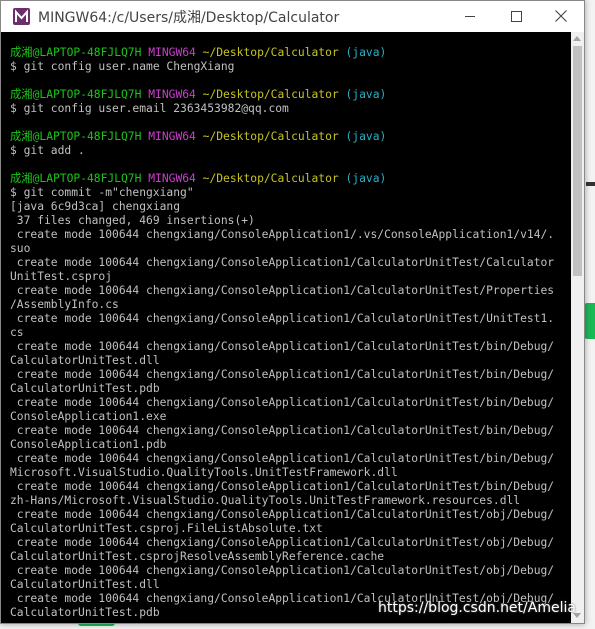 The width and height of the screenshot is (595, 629). What do you see at coordinates (577, 161) in the screenshot?
I see `scroll-thumb` at bounding box center [577, 161].